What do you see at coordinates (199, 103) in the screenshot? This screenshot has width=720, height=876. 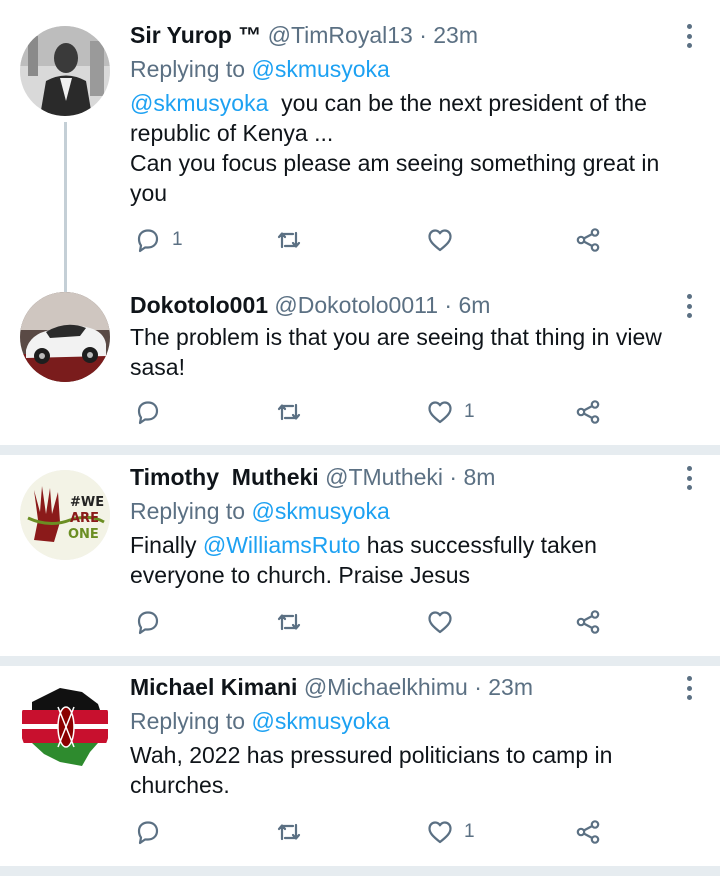 I see `mention-link: @skmusyoka` at bounding box center [199, 103].